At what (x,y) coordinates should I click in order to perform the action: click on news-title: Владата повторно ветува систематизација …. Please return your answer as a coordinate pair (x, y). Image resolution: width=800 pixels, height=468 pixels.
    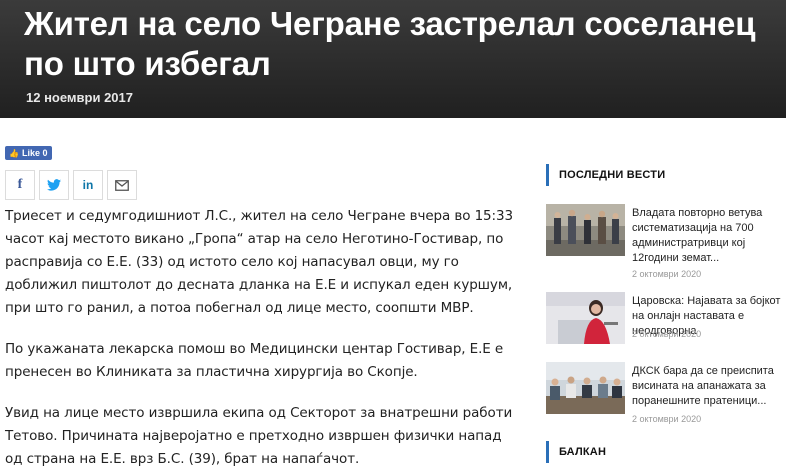
    Looking at the image, I should click on (707, 236).